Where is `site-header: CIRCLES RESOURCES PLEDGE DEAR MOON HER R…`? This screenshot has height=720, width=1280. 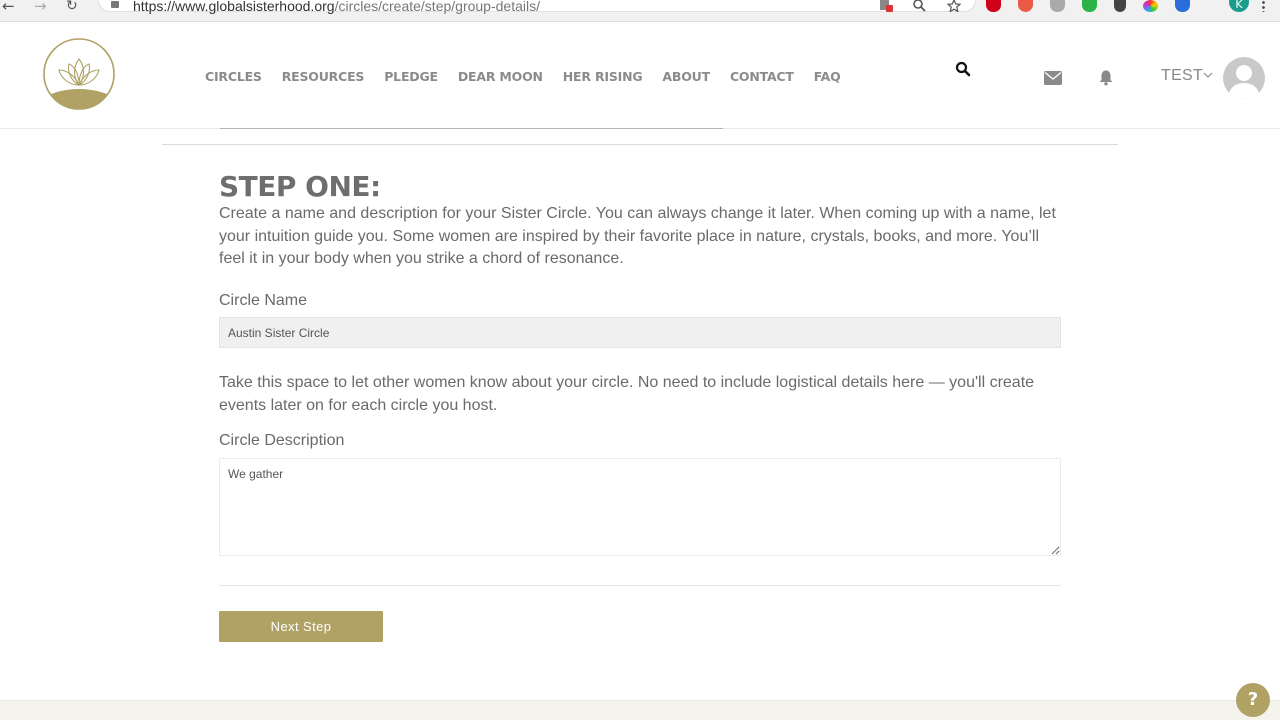
site-header: CIRCLES RESOURCES PLEDGE DEAR MOON HER R… is located at coordinates (640, 76).